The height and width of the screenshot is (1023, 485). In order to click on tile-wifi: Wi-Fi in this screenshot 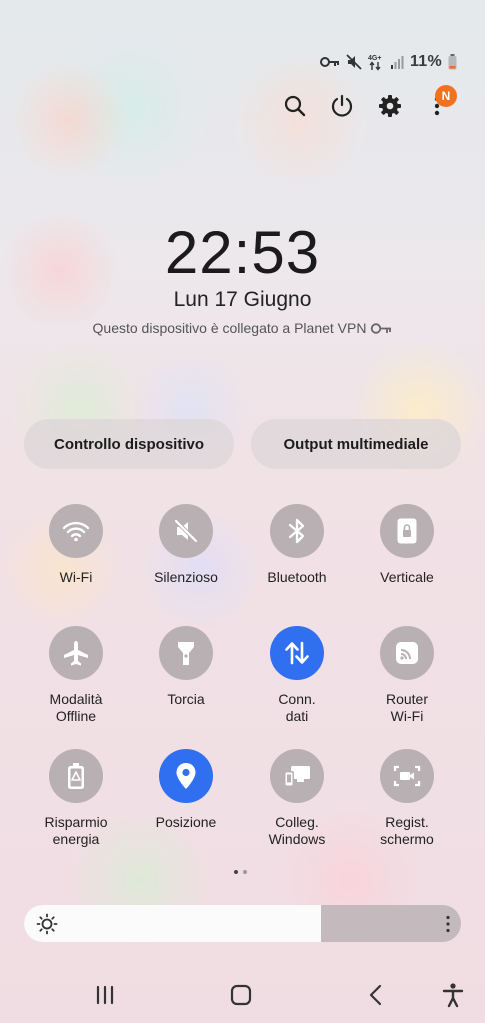, I will do `click(76, 545)`.